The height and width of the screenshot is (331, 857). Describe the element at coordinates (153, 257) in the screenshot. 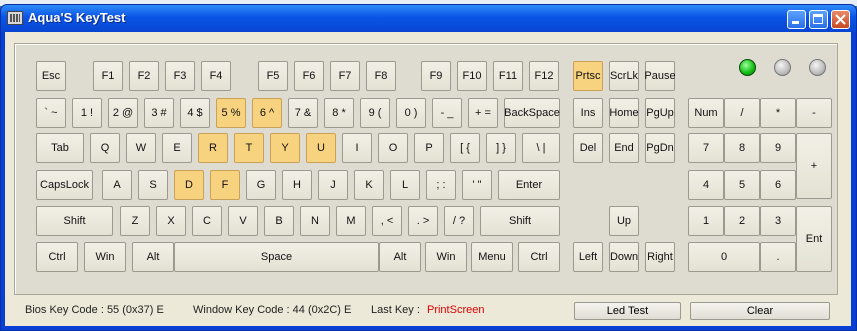

I see `key-lalt: Alt` at that location.